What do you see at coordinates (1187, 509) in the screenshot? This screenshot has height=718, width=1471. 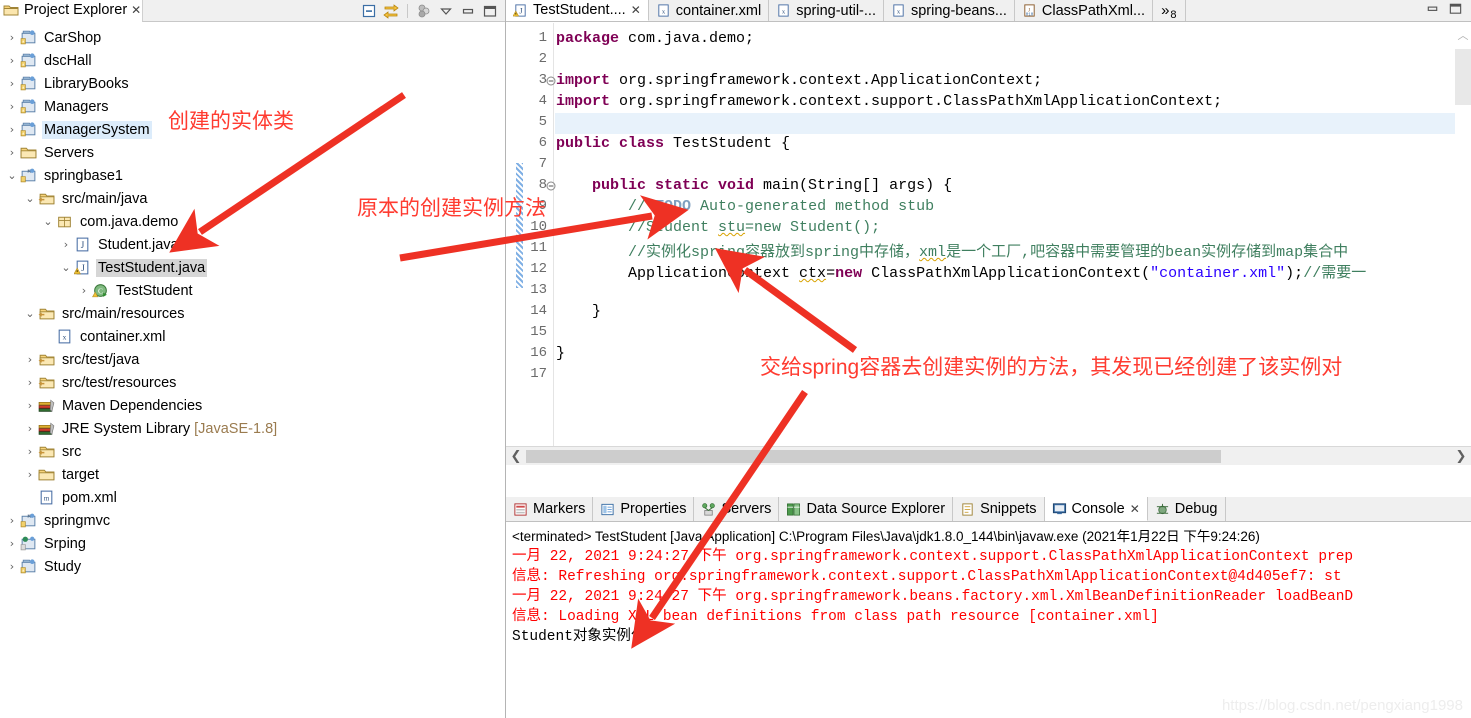 I see `bottom-panel-tab: Debug` at bounding box center [1187, 509].